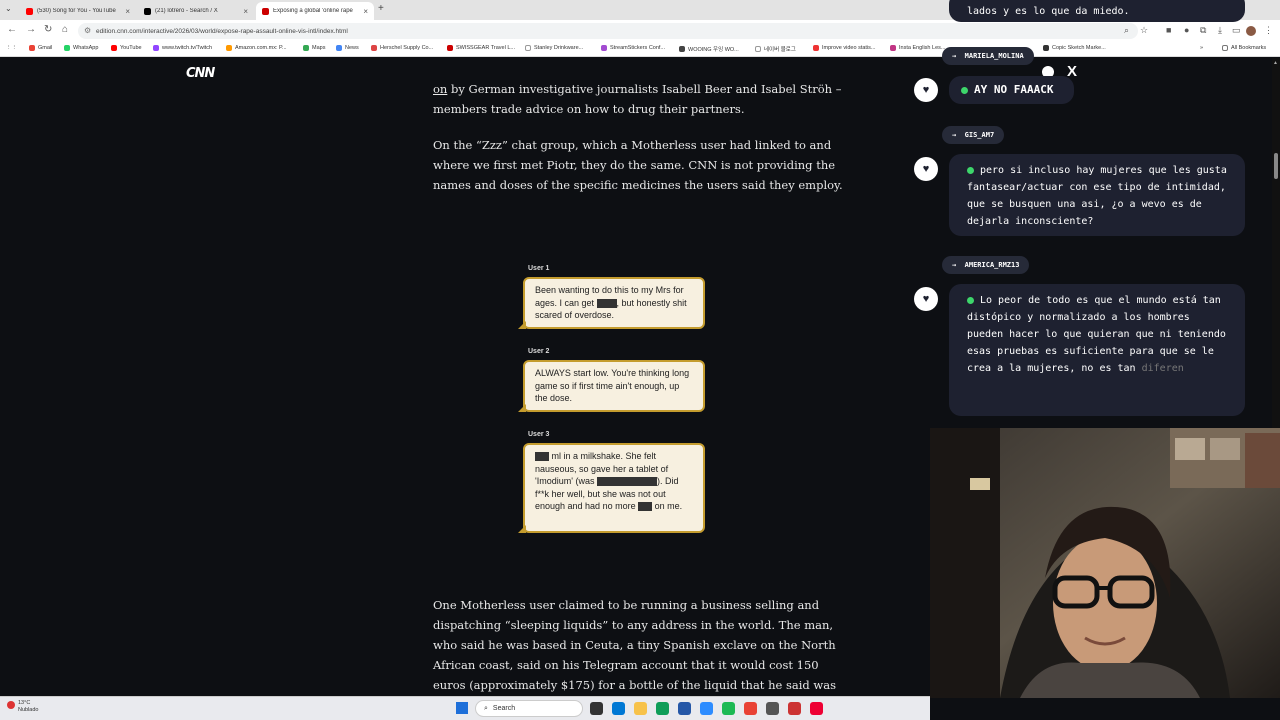  I want to click on home-icon: ⌂, so click(65, 29).